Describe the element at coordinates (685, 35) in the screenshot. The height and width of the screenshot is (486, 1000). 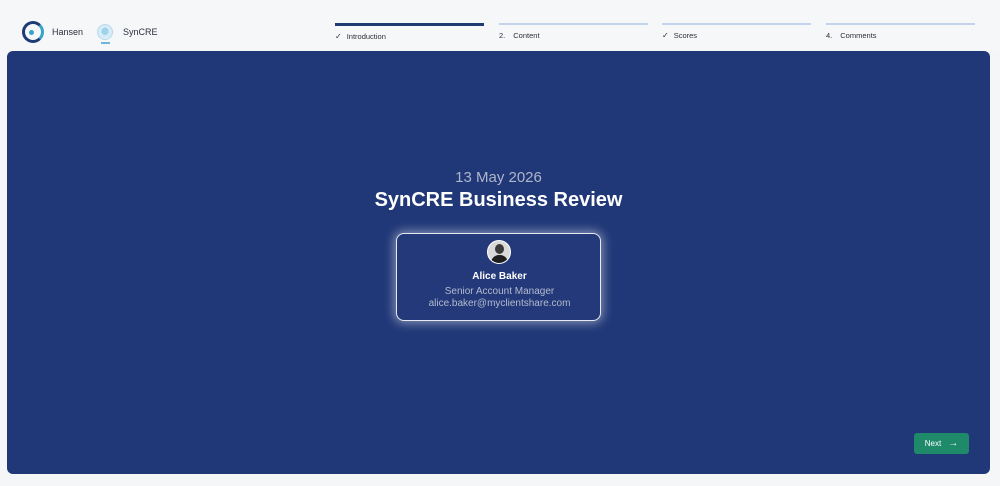
I see `step-label: Scores` at that location.